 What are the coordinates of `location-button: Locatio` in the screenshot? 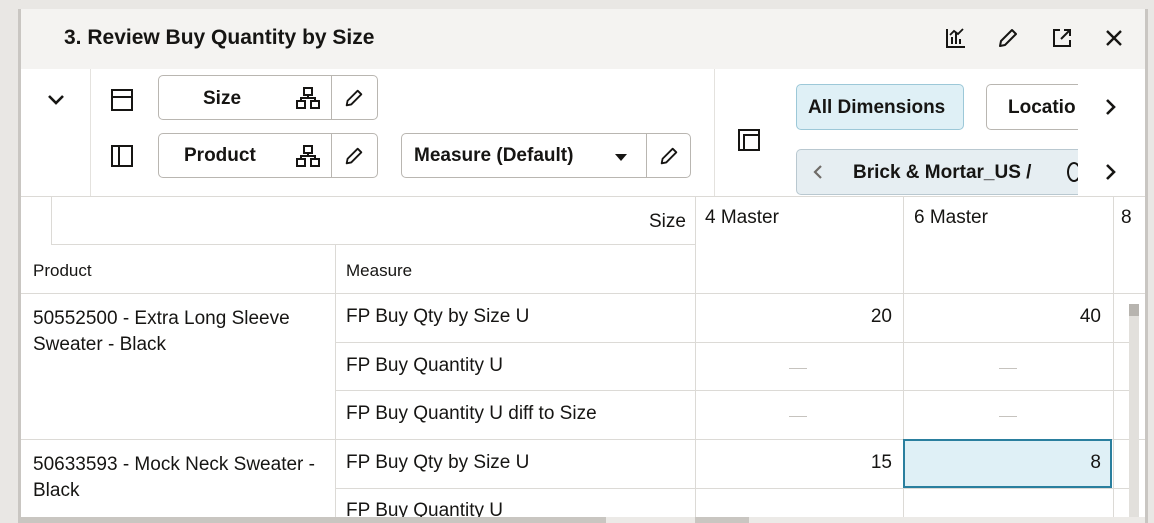 It's located at (1032, 107).